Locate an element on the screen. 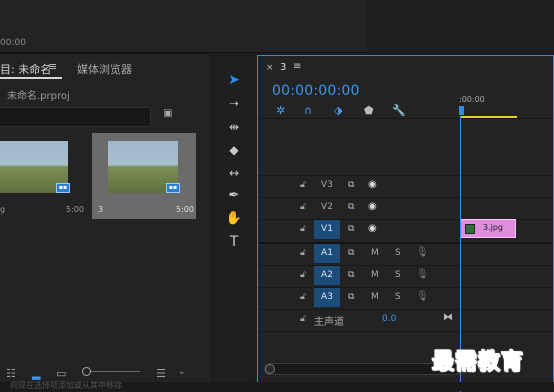  tools-panel: ➤ ⇢ ⇹ ◆ ↔ ✒ ✋ T is located at coordinates (234, 223).